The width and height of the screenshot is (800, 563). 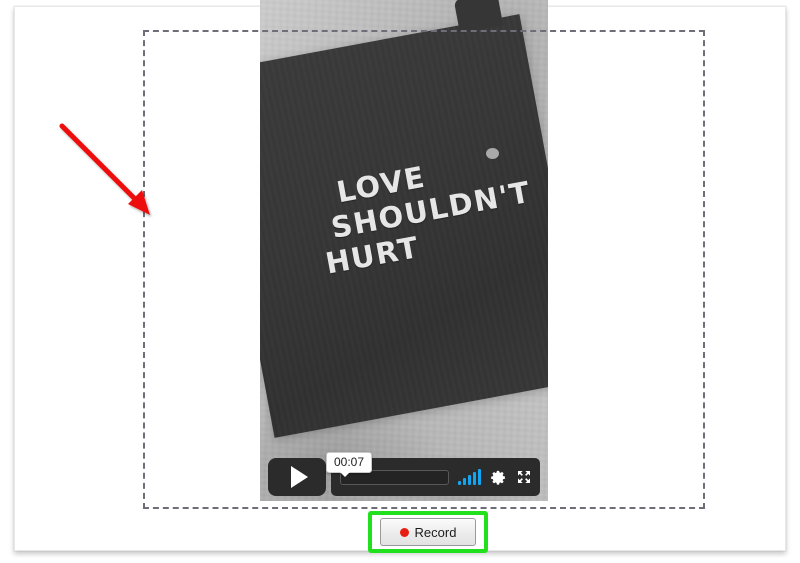 I want to click on video-control-bar, so click(x=404, y=477).